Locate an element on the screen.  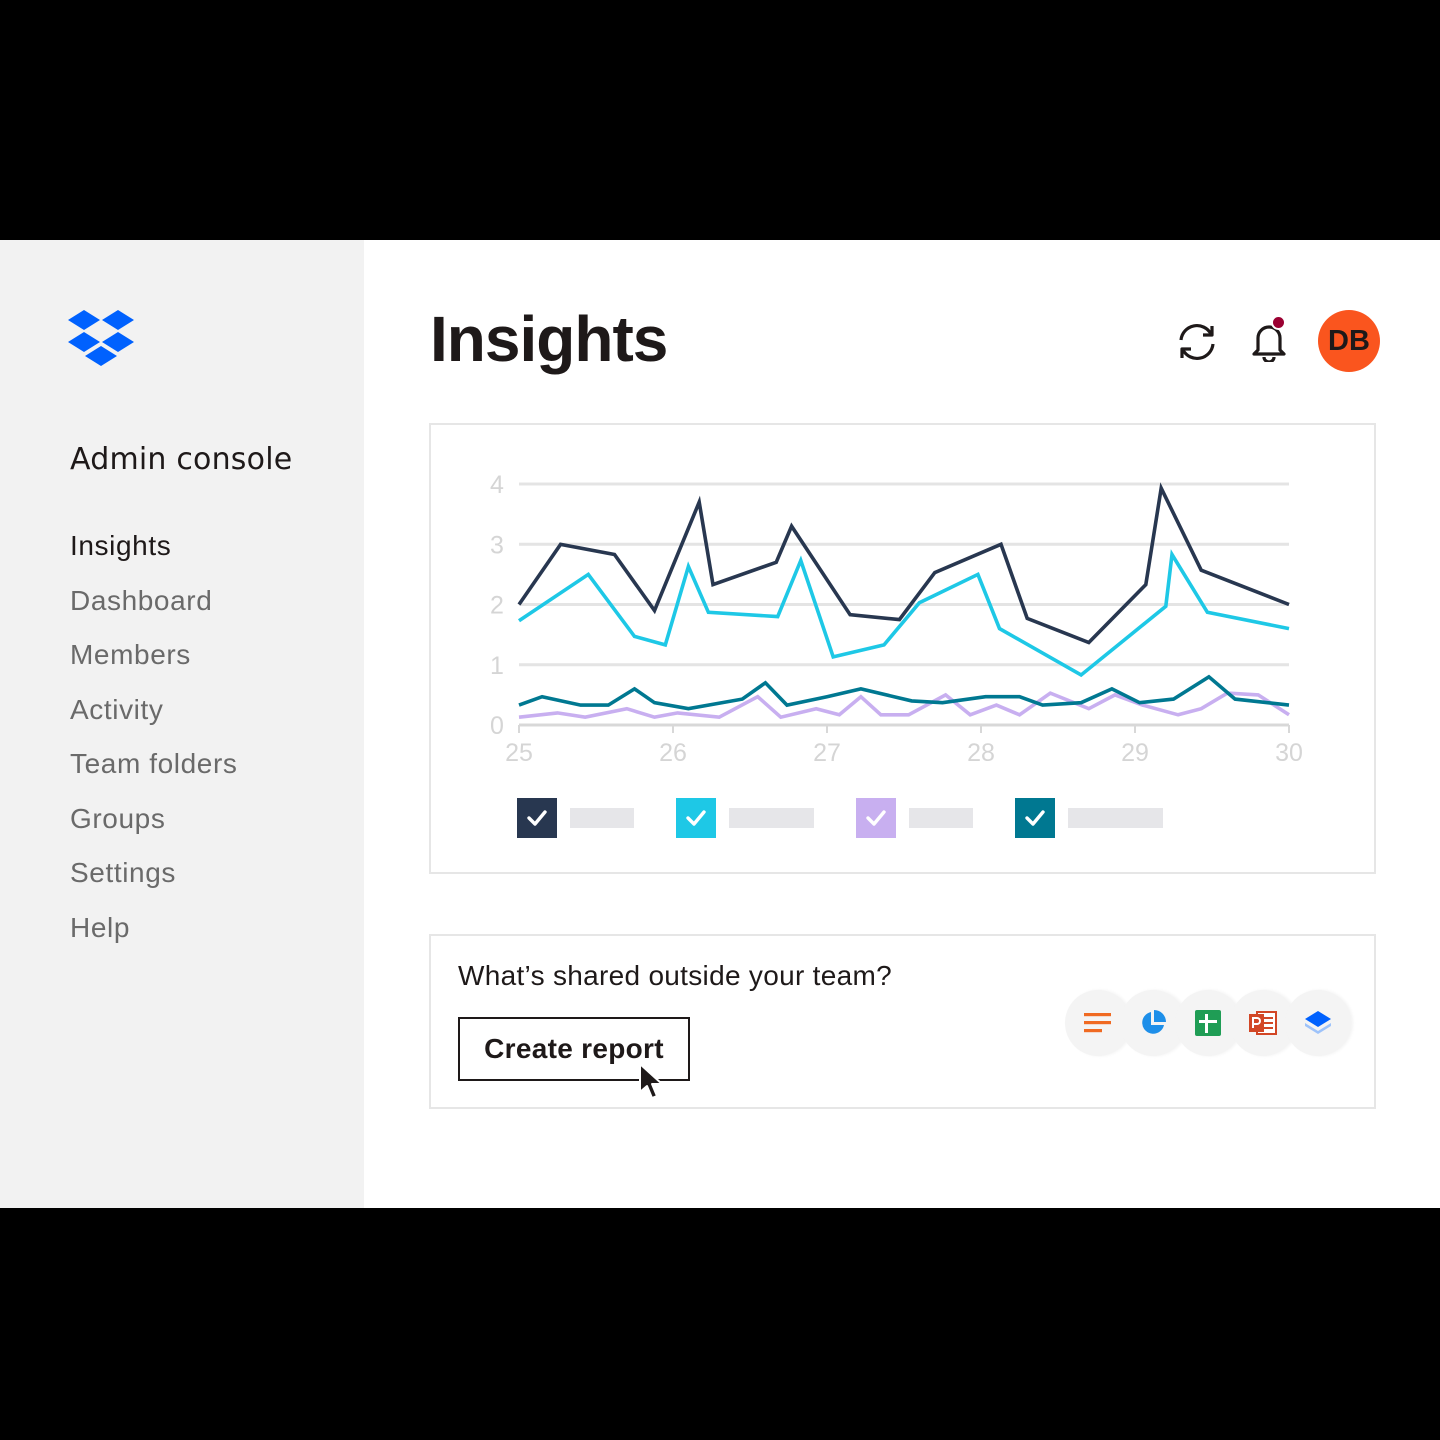
sidebar-item-settings: Settings is located at coordinates (154, 882).